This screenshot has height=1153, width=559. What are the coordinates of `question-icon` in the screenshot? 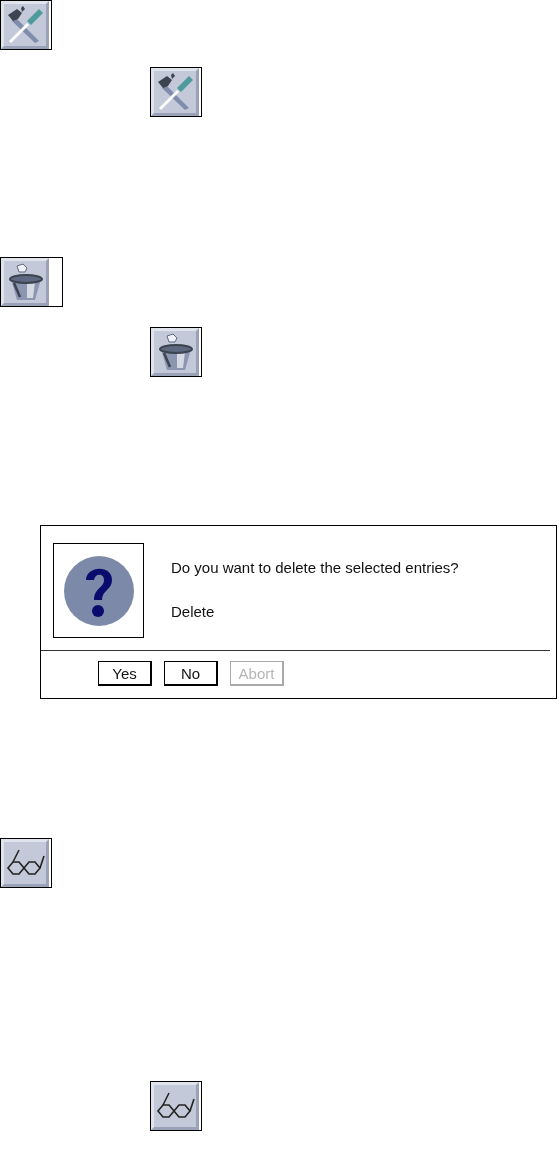 It's located at (98, 590).